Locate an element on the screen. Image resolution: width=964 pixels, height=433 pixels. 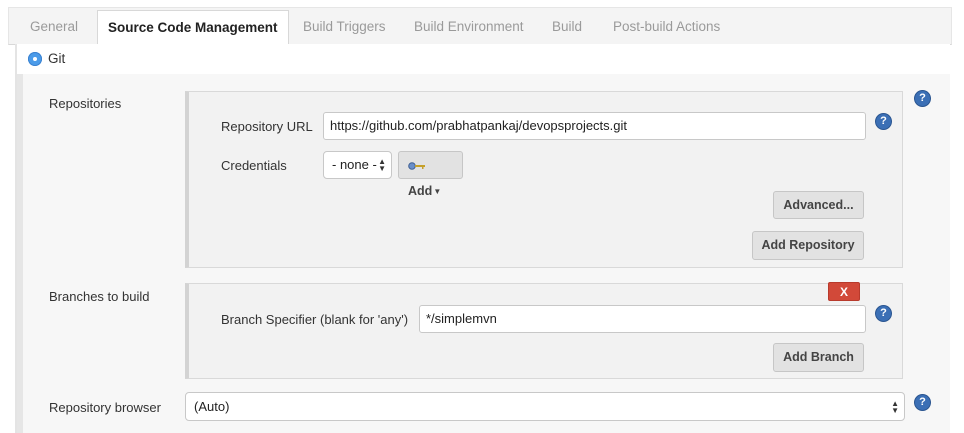
branch-specifier-help-icon: ? is located at coordinates (883, 313).